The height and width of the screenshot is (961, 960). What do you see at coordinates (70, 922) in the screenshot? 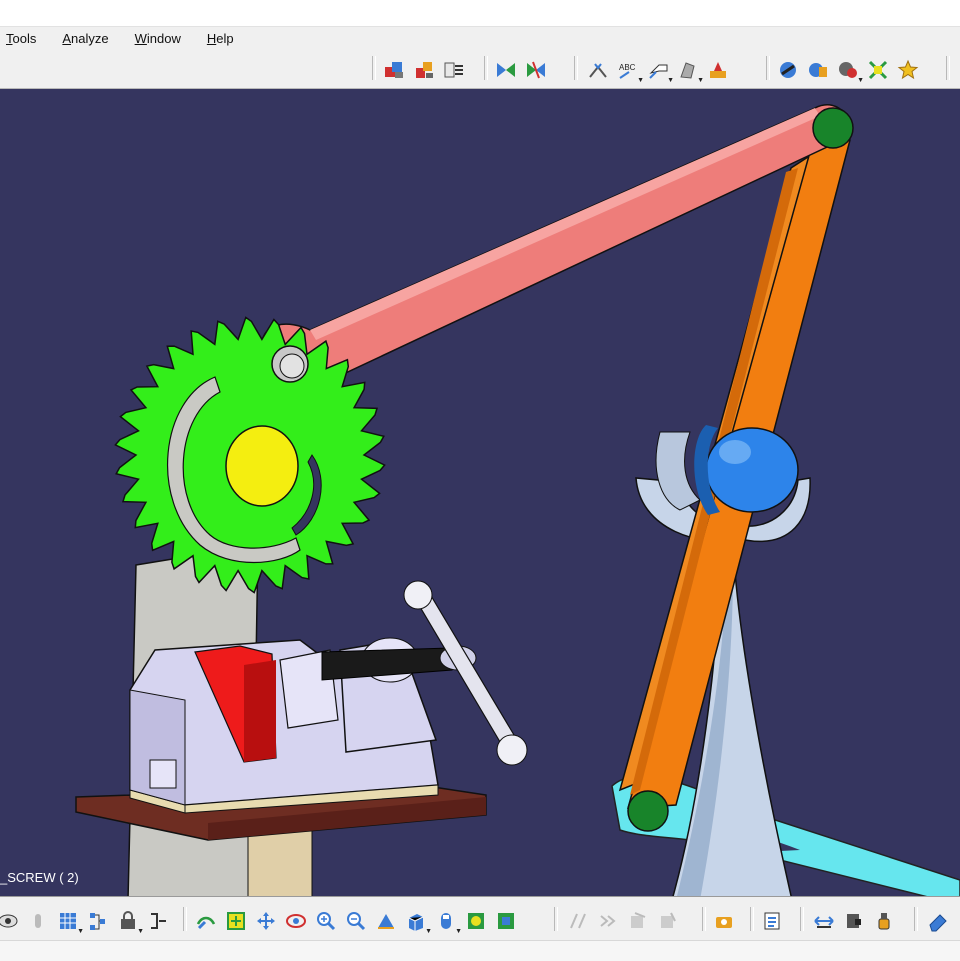
I see `grid-icon: ▼` at bounding box center [70, 922].